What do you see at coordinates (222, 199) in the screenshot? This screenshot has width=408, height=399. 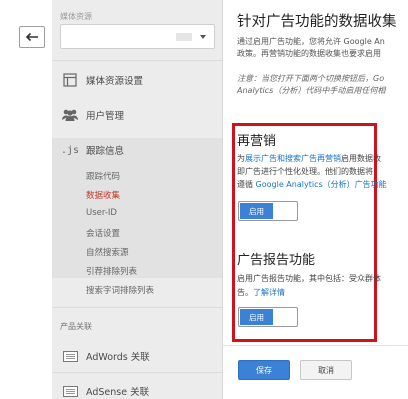 I see `panel-border` at bounding box center [222, 199].